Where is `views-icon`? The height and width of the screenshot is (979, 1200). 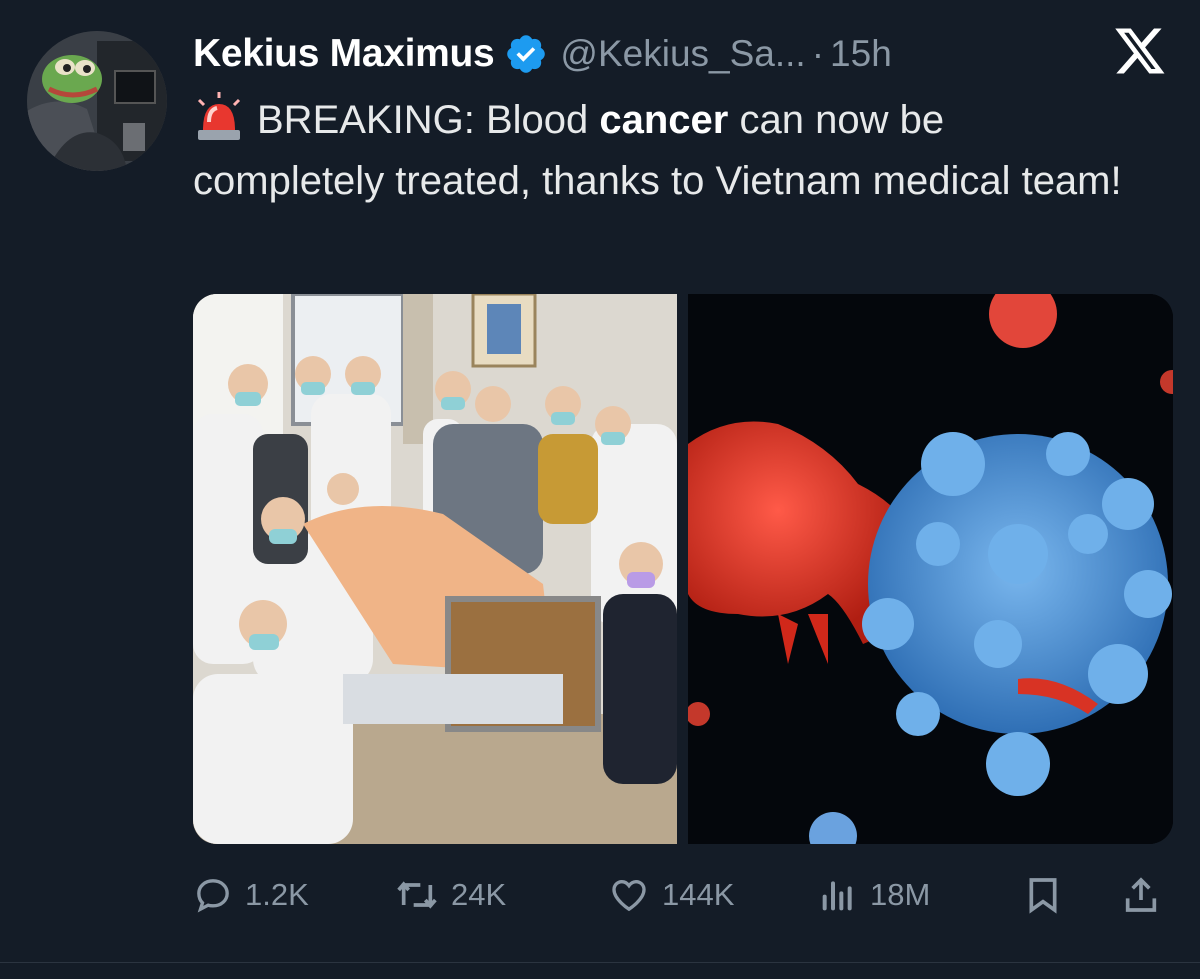 views-icon is located at coordinates (837, 896).